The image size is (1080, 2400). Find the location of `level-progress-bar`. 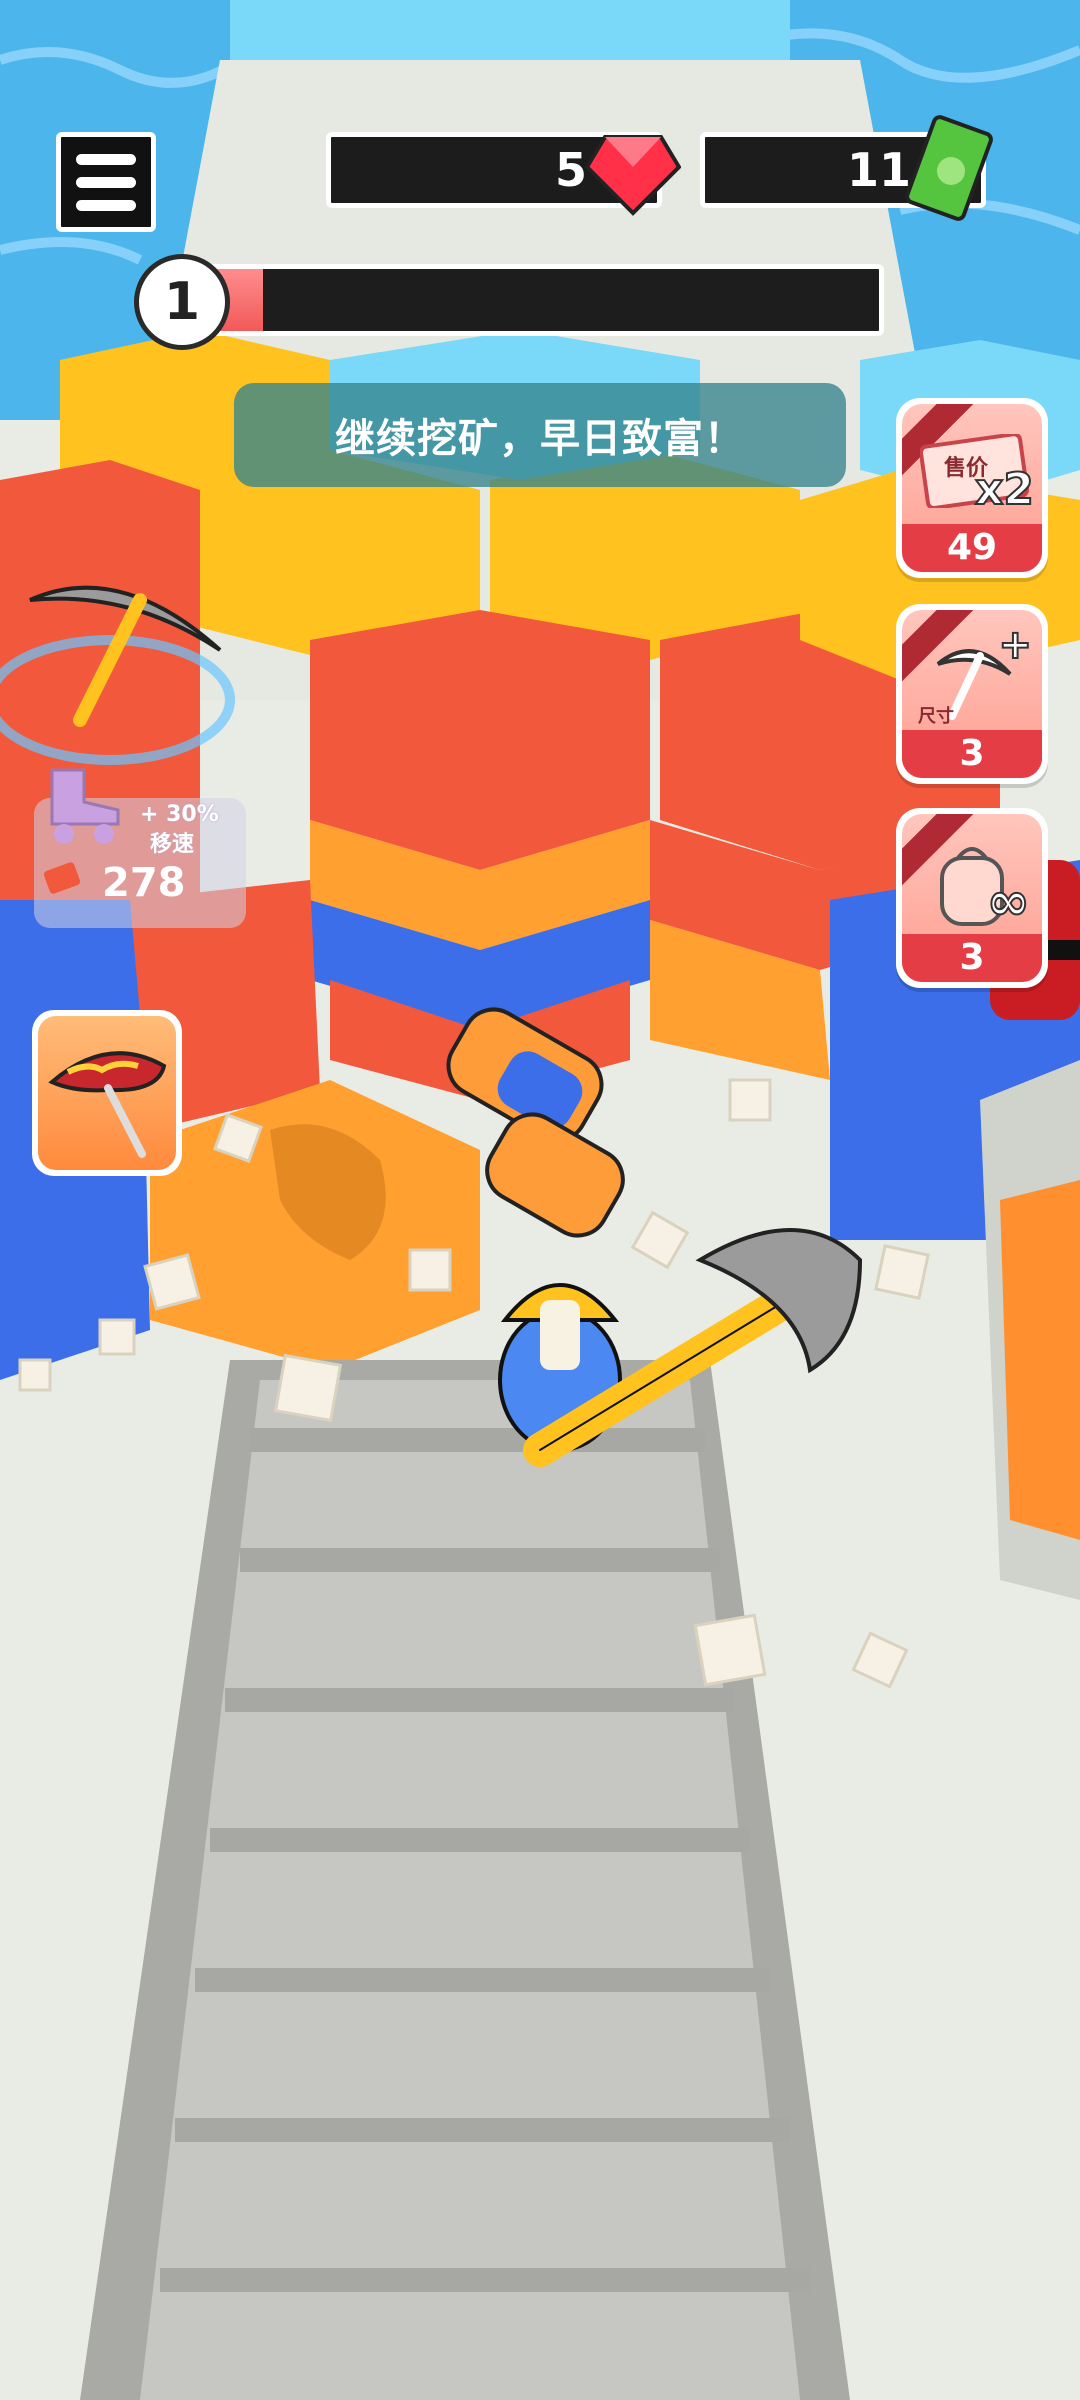

level-progress-bar is located at coordinates (544, 300).